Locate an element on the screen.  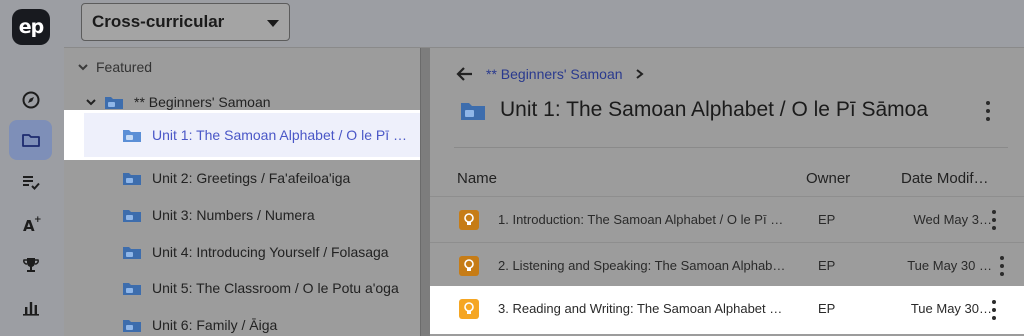
featured-label: Featured is located at coordinates (124, 67).